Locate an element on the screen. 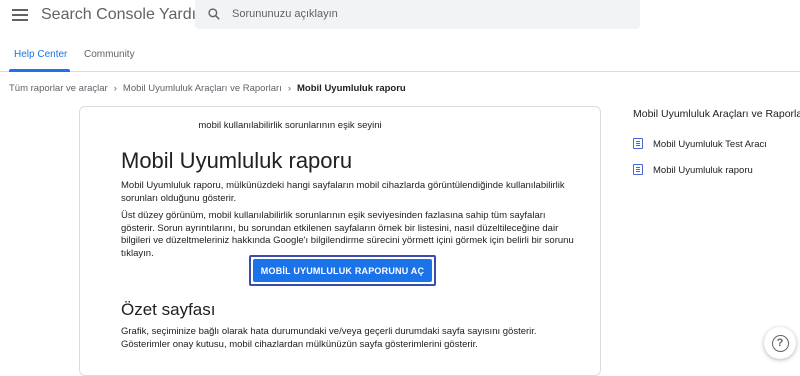  breadcrumb-item: Mobil Uyumluluk Araçları ve Raporları is located at coordinates (202, 88).